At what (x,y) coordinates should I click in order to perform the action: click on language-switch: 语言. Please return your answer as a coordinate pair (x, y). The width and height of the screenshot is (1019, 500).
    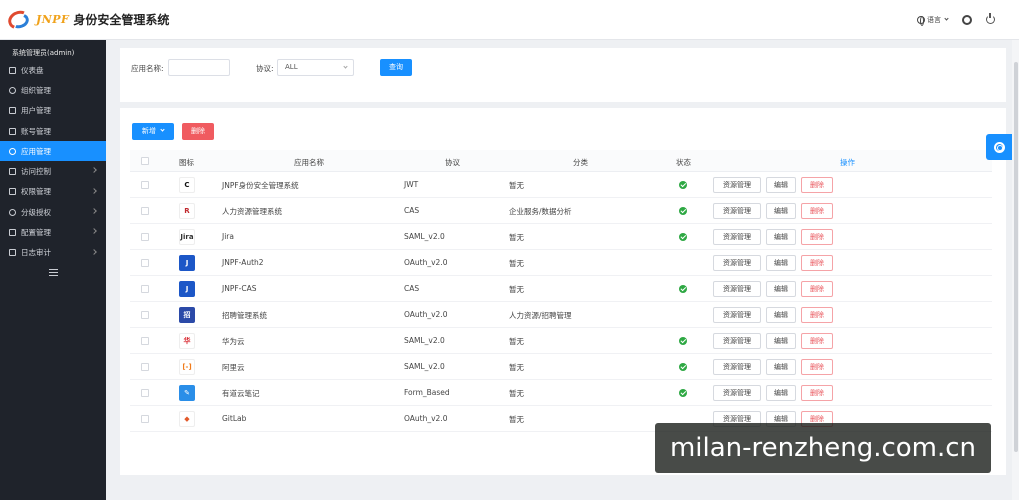
    Looking at the image, I should click on (933, 20).